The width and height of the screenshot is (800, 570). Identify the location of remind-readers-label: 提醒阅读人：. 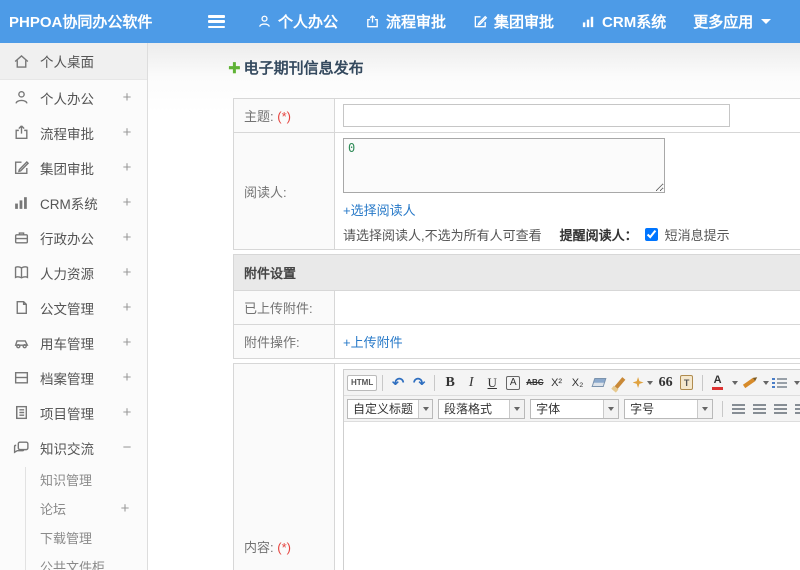
(598, 235).